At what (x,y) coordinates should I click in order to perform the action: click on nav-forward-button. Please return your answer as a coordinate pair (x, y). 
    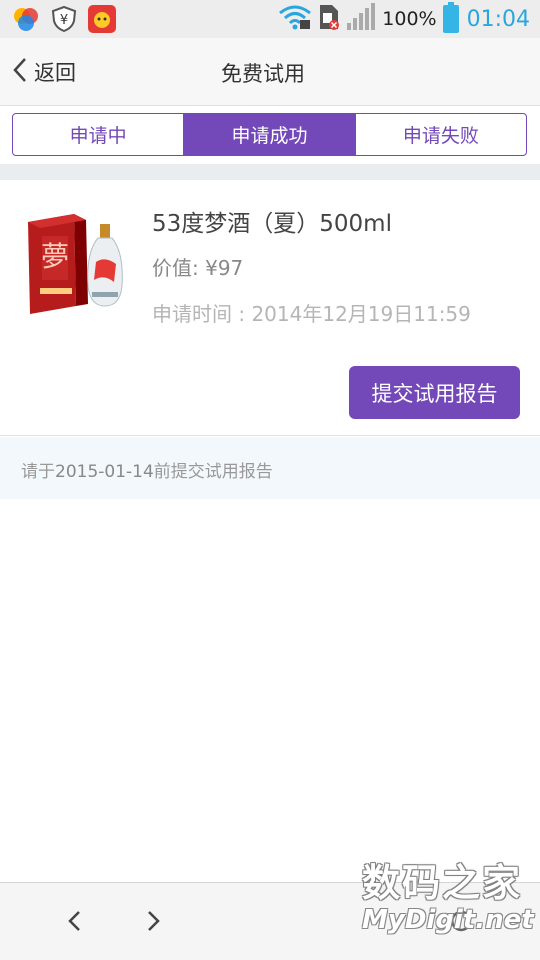
    Looking at the image, I should click on (153, 921).